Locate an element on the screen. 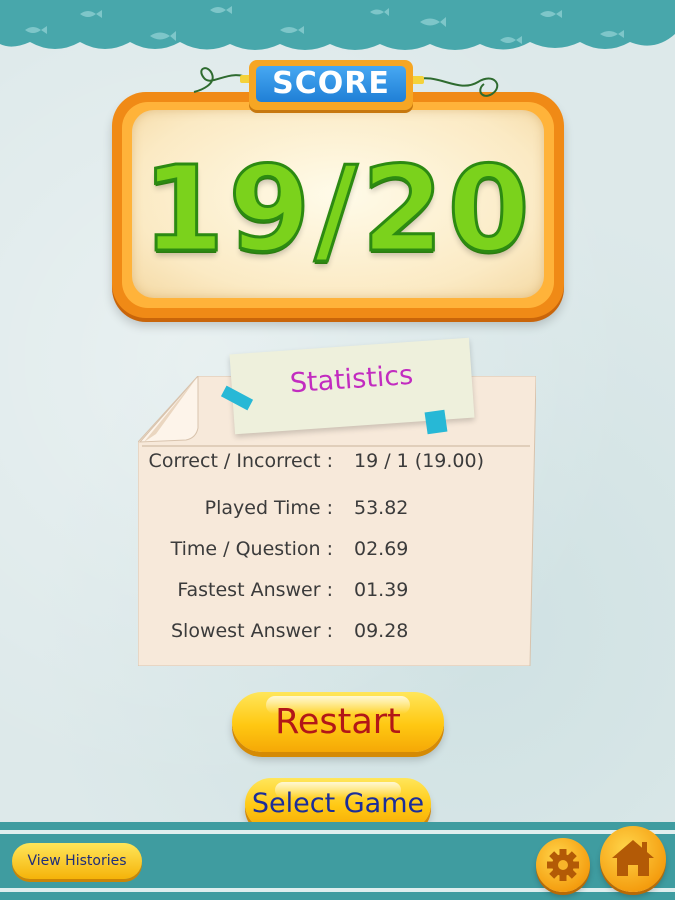 This screenshot has height=900, width=675. restart-button: Restart is located at coordinates (338, 722).